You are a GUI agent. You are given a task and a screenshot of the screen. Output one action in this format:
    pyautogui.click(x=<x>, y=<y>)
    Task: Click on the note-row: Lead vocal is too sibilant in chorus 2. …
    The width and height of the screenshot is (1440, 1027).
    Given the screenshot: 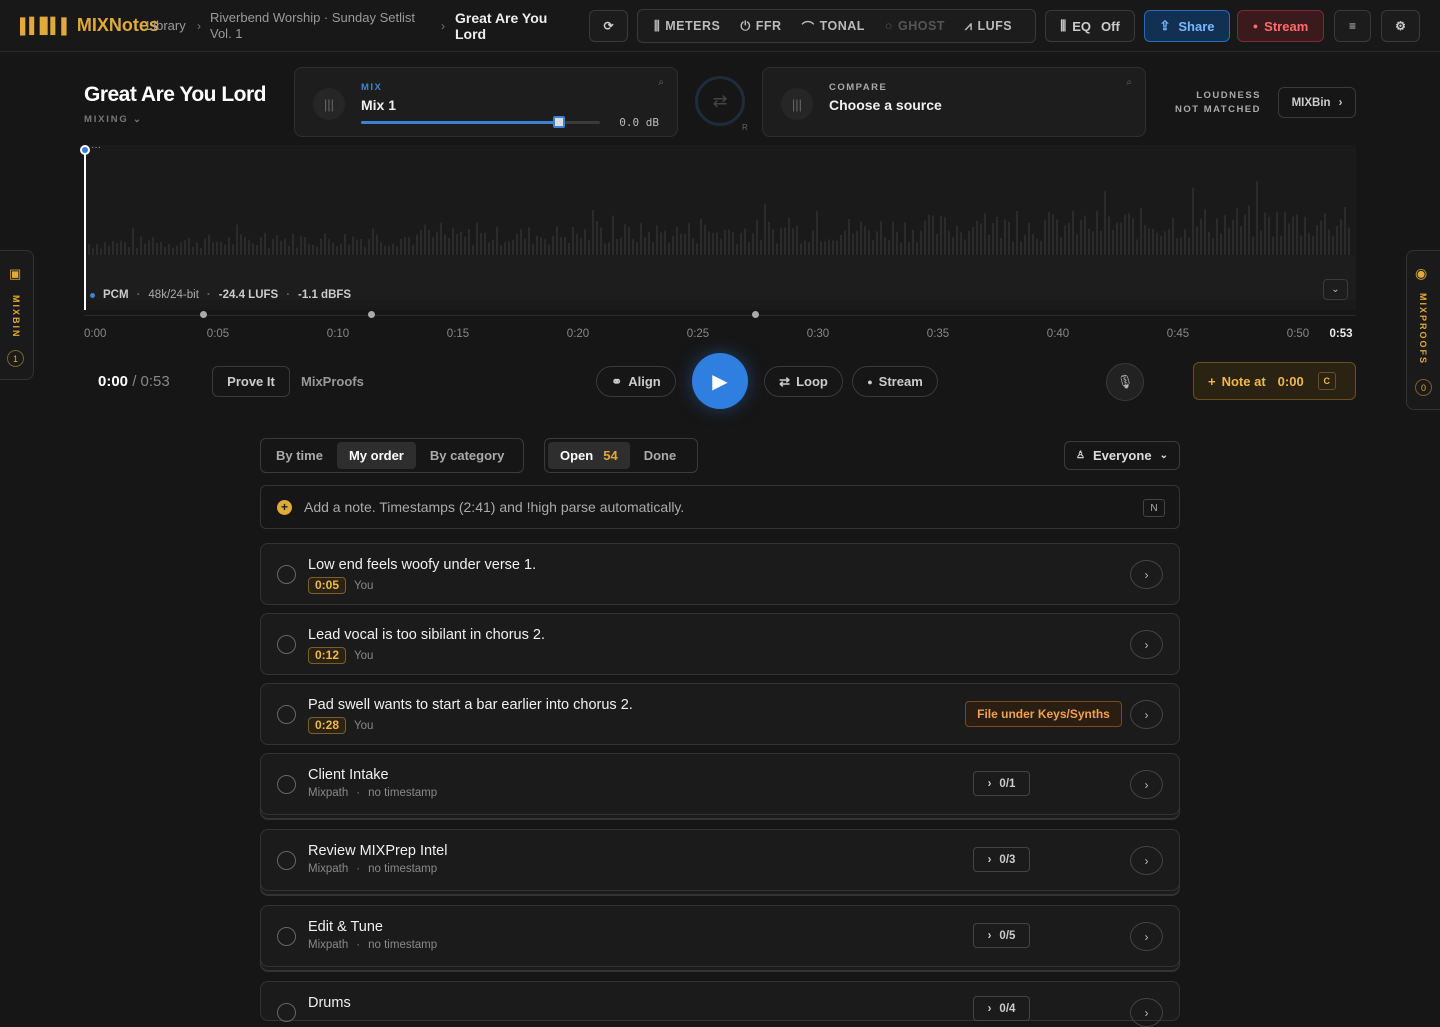 What is the action you would take?
    pyautogui.click(x=720, y=644)
    